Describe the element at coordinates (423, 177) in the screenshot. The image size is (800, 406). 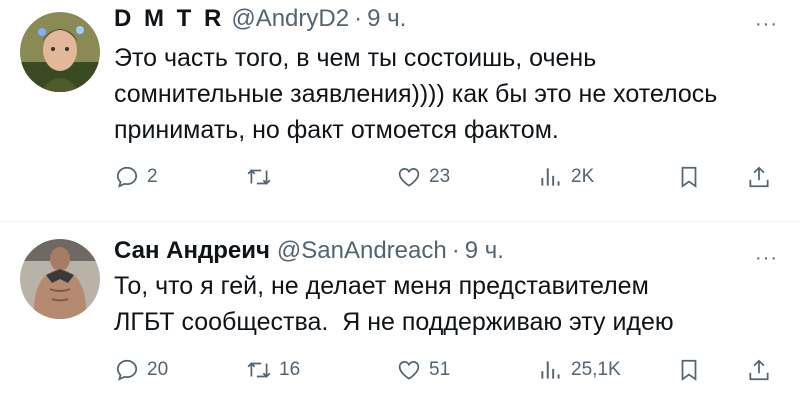
I see `like-button: 23` at that location.